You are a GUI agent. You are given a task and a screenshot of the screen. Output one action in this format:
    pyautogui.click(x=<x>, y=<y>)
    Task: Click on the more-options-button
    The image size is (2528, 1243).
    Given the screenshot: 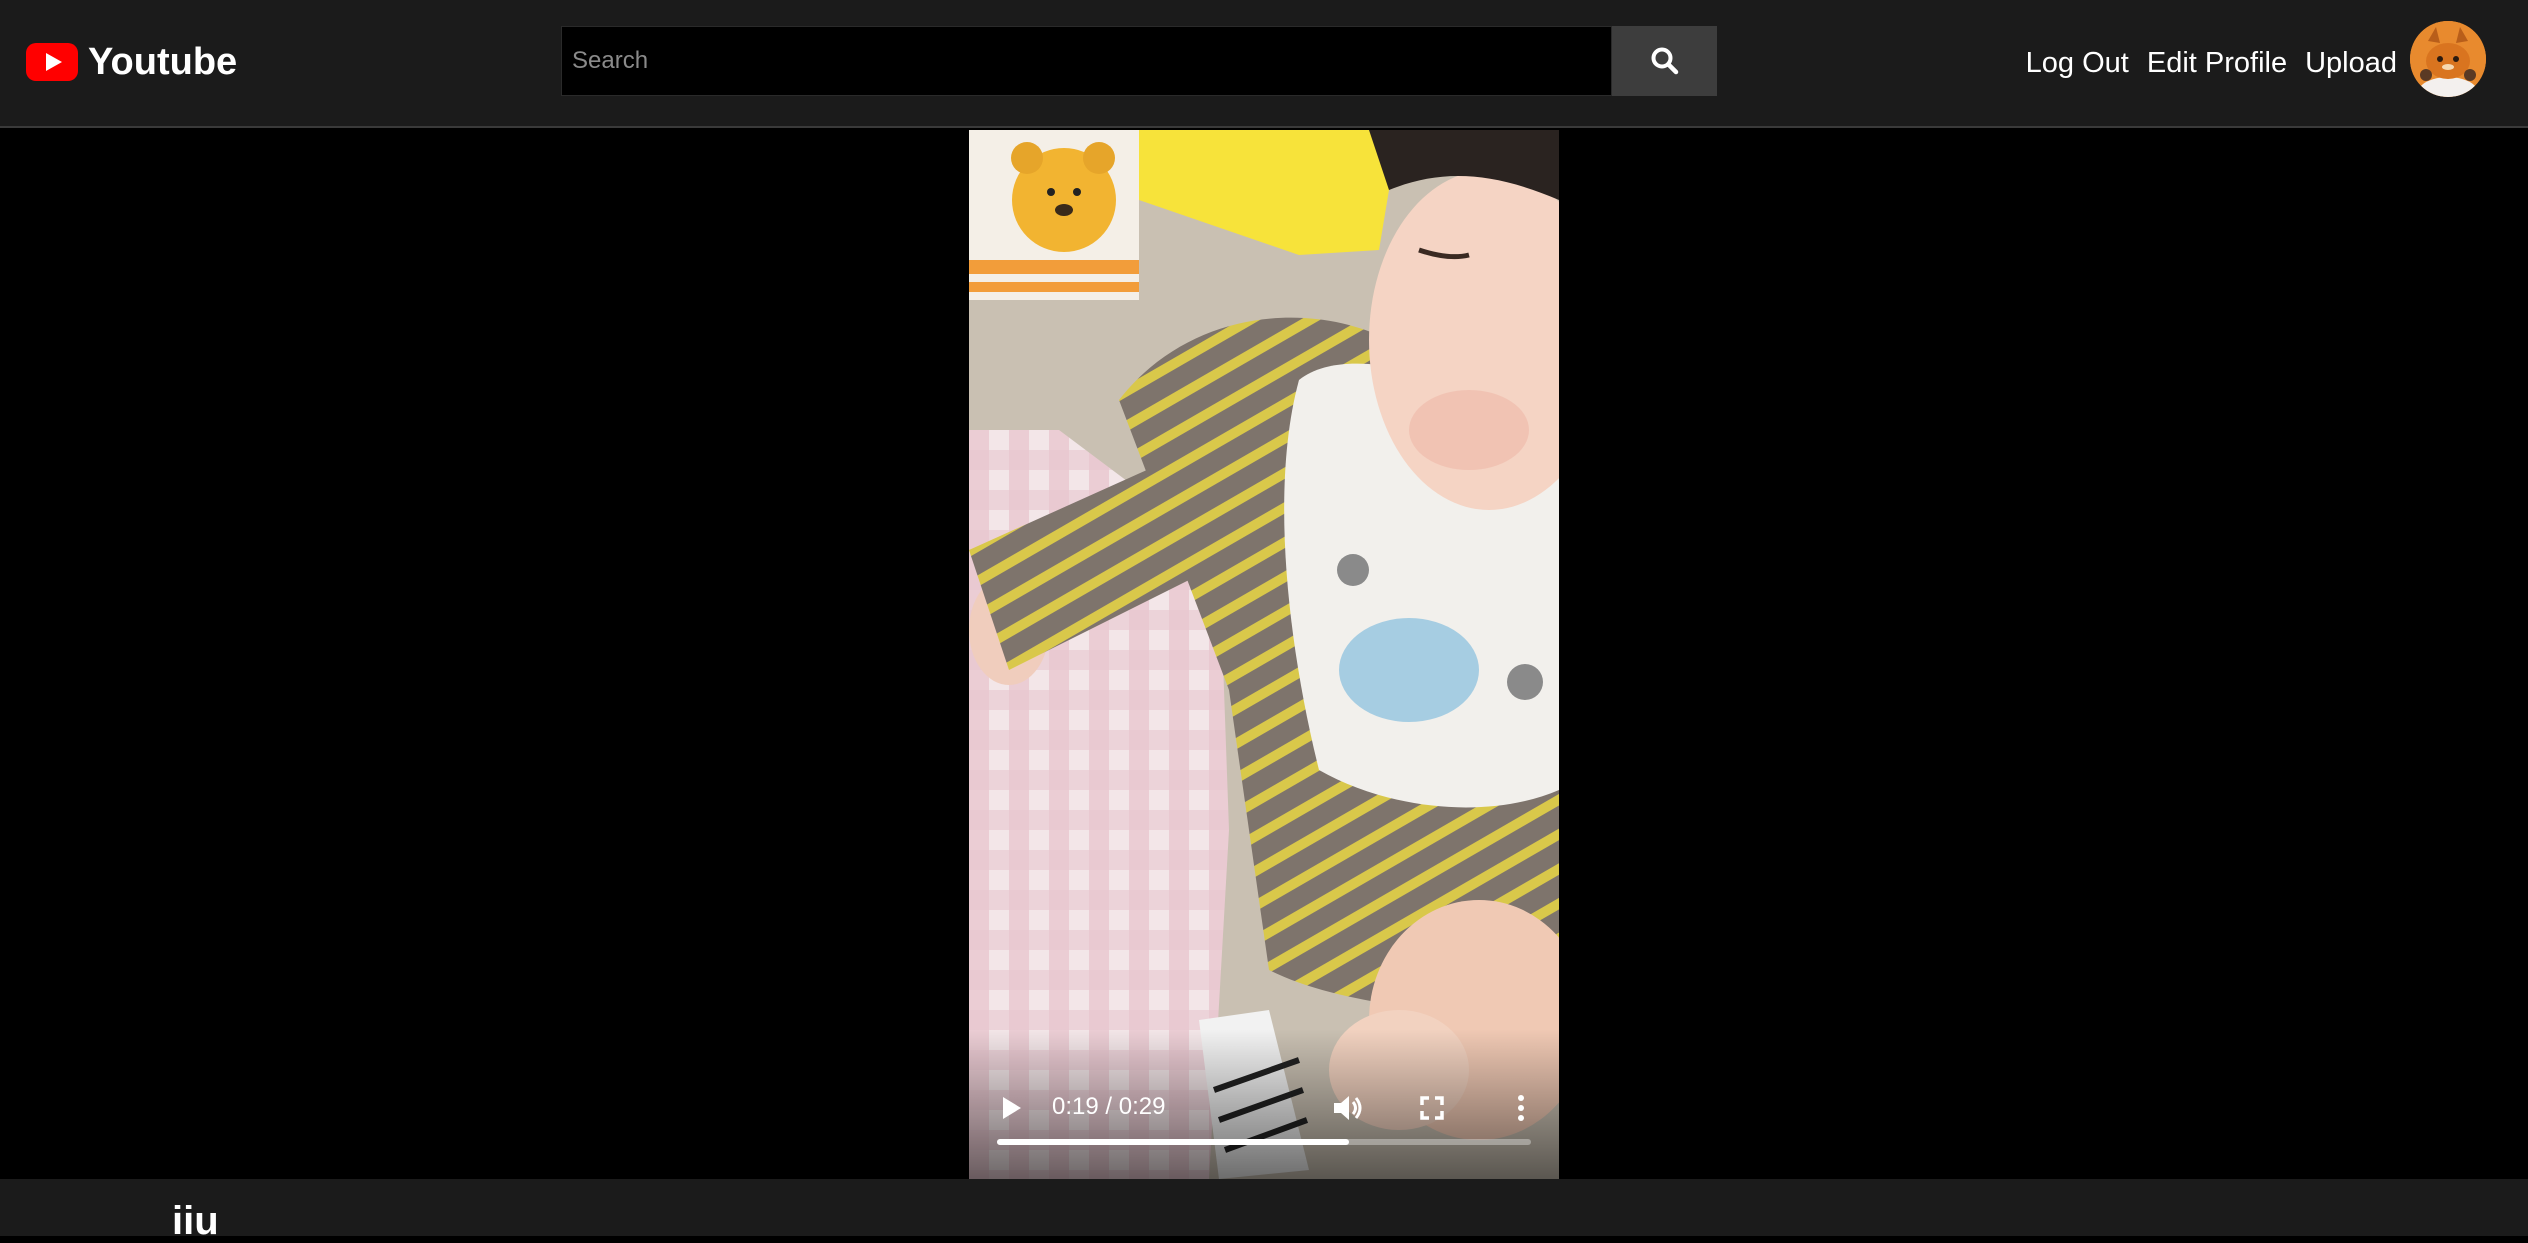 What is the action you would take?
    pyautogui.click(x=1521, y=1108)
    